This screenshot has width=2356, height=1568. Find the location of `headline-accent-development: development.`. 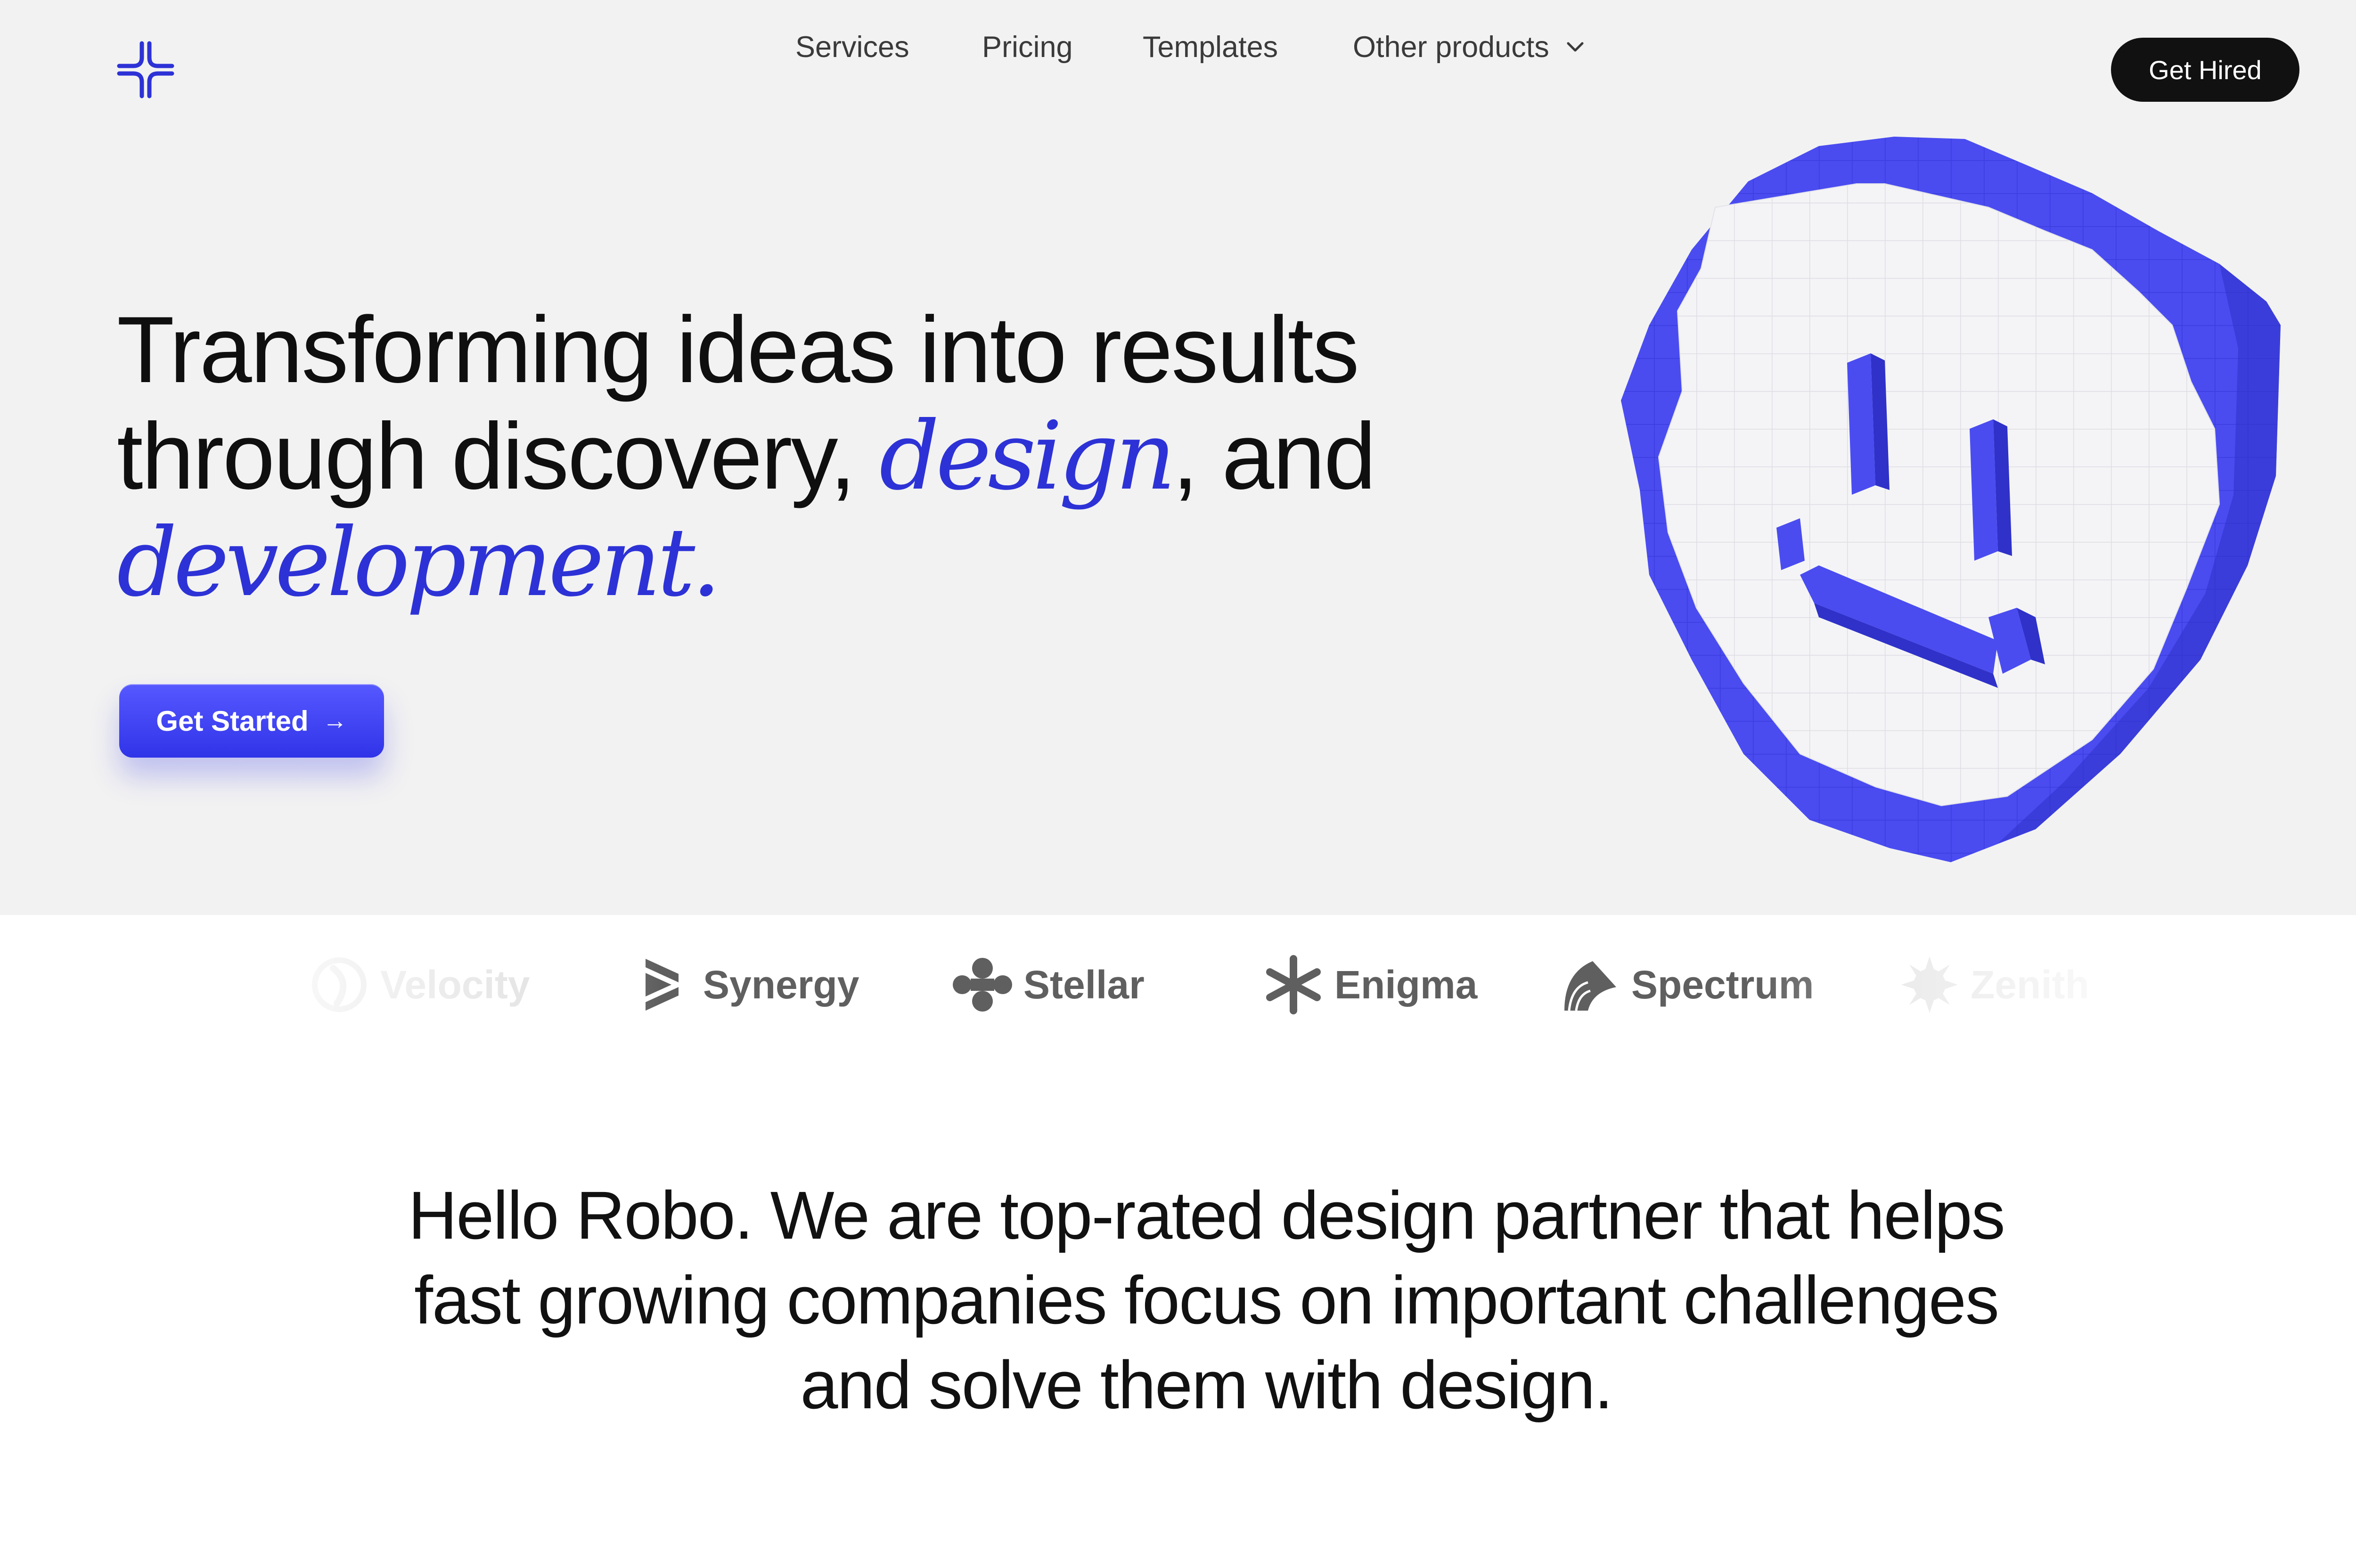

headline-accent-development: development. is located at coordinates (419, 563).